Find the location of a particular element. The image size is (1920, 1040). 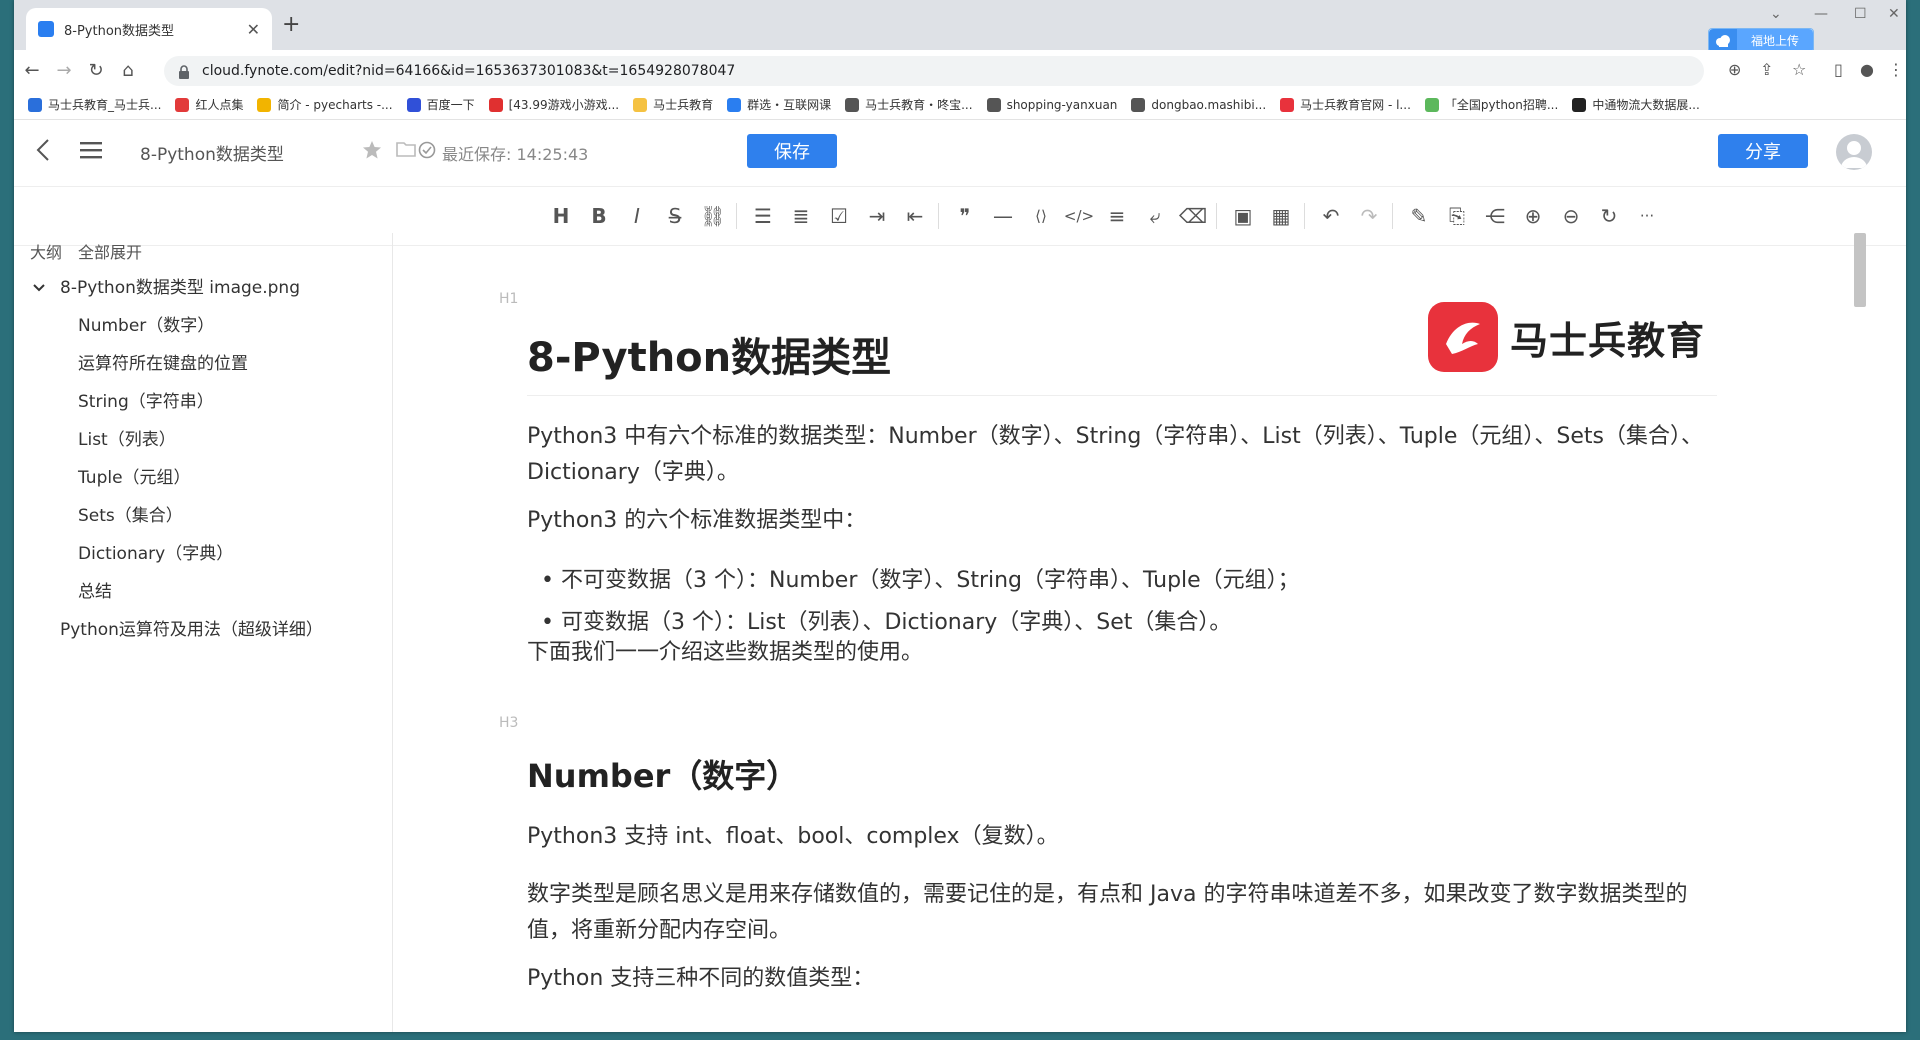

browser-menu-icon: ⋮ is located at coordinates (1896, 69).